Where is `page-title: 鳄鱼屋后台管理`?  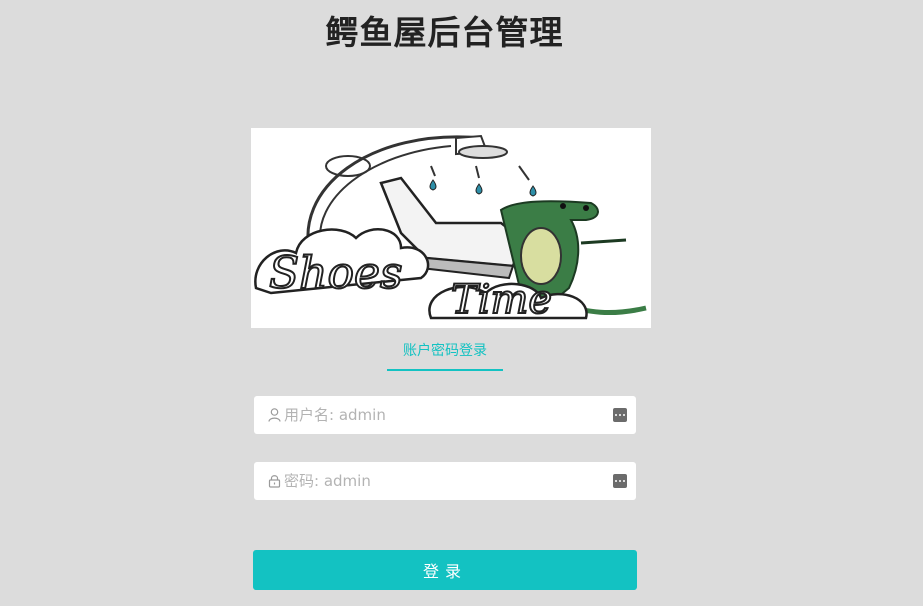
page-title: 鳄鱼屋后台管理 is located at coordinates (444, 32).